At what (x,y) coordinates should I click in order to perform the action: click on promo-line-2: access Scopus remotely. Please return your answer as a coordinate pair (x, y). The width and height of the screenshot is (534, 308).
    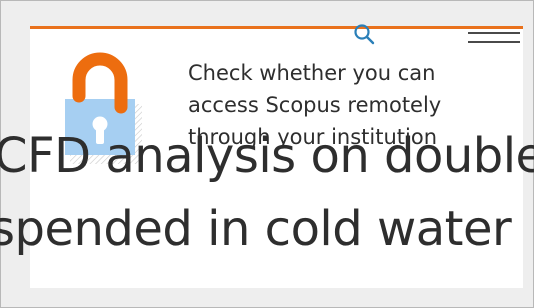
    Looking at the image, I should click on (315, 105).